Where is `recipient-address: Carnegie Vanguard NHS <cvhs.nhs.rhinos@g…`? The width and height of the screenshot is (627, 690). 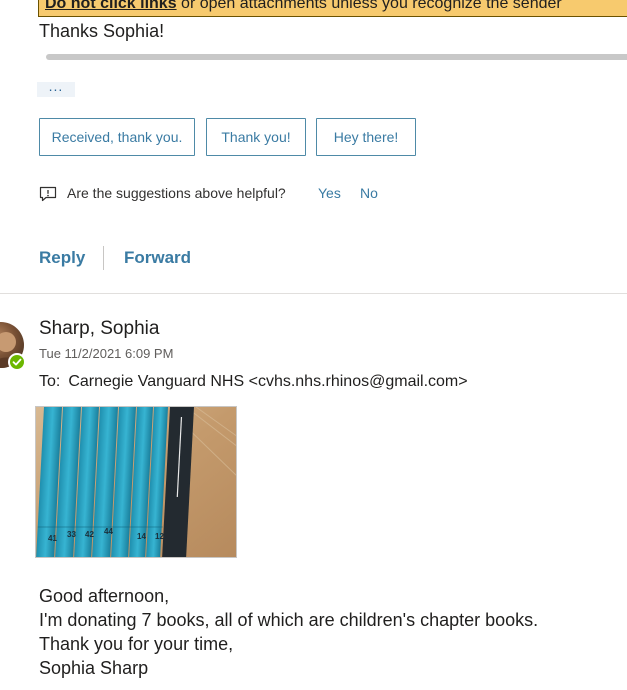
recipient-address: Carnegie Vanguard NHS <cvhs.nhs.rhinos@g… is located at coordinates (267, 381).